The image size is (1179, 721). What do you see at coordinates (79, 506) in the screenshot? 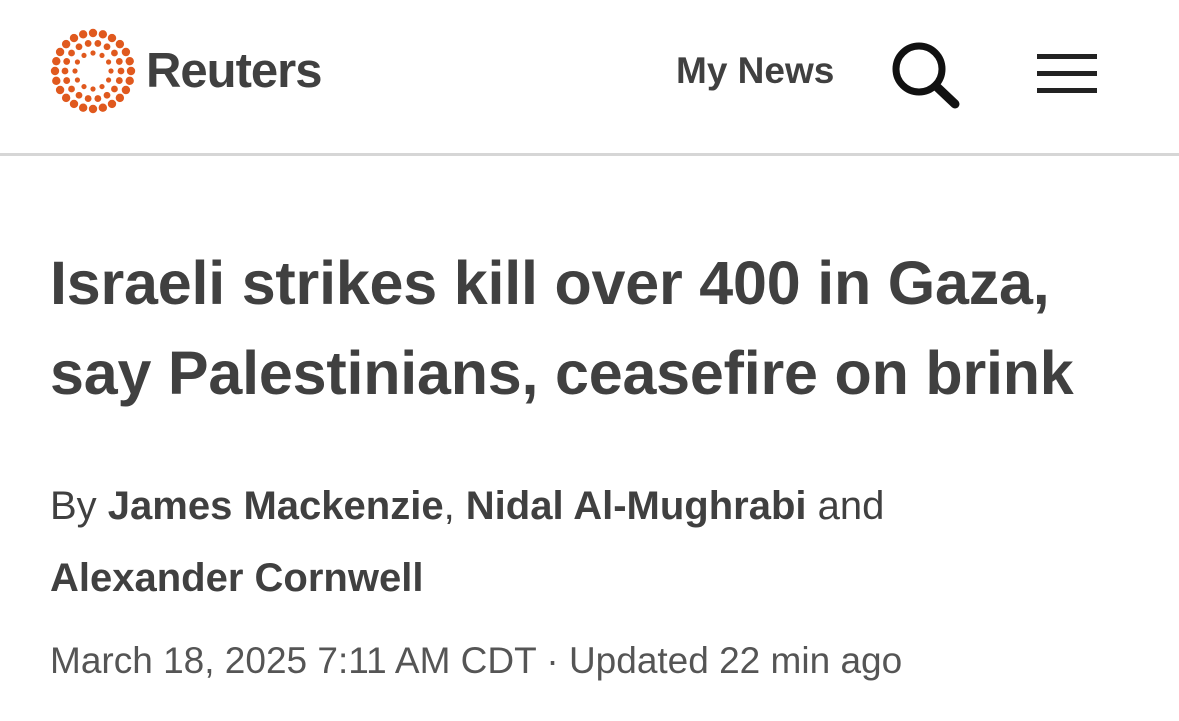
I see `byline-prefix: By` at bounding box center [79, 506].